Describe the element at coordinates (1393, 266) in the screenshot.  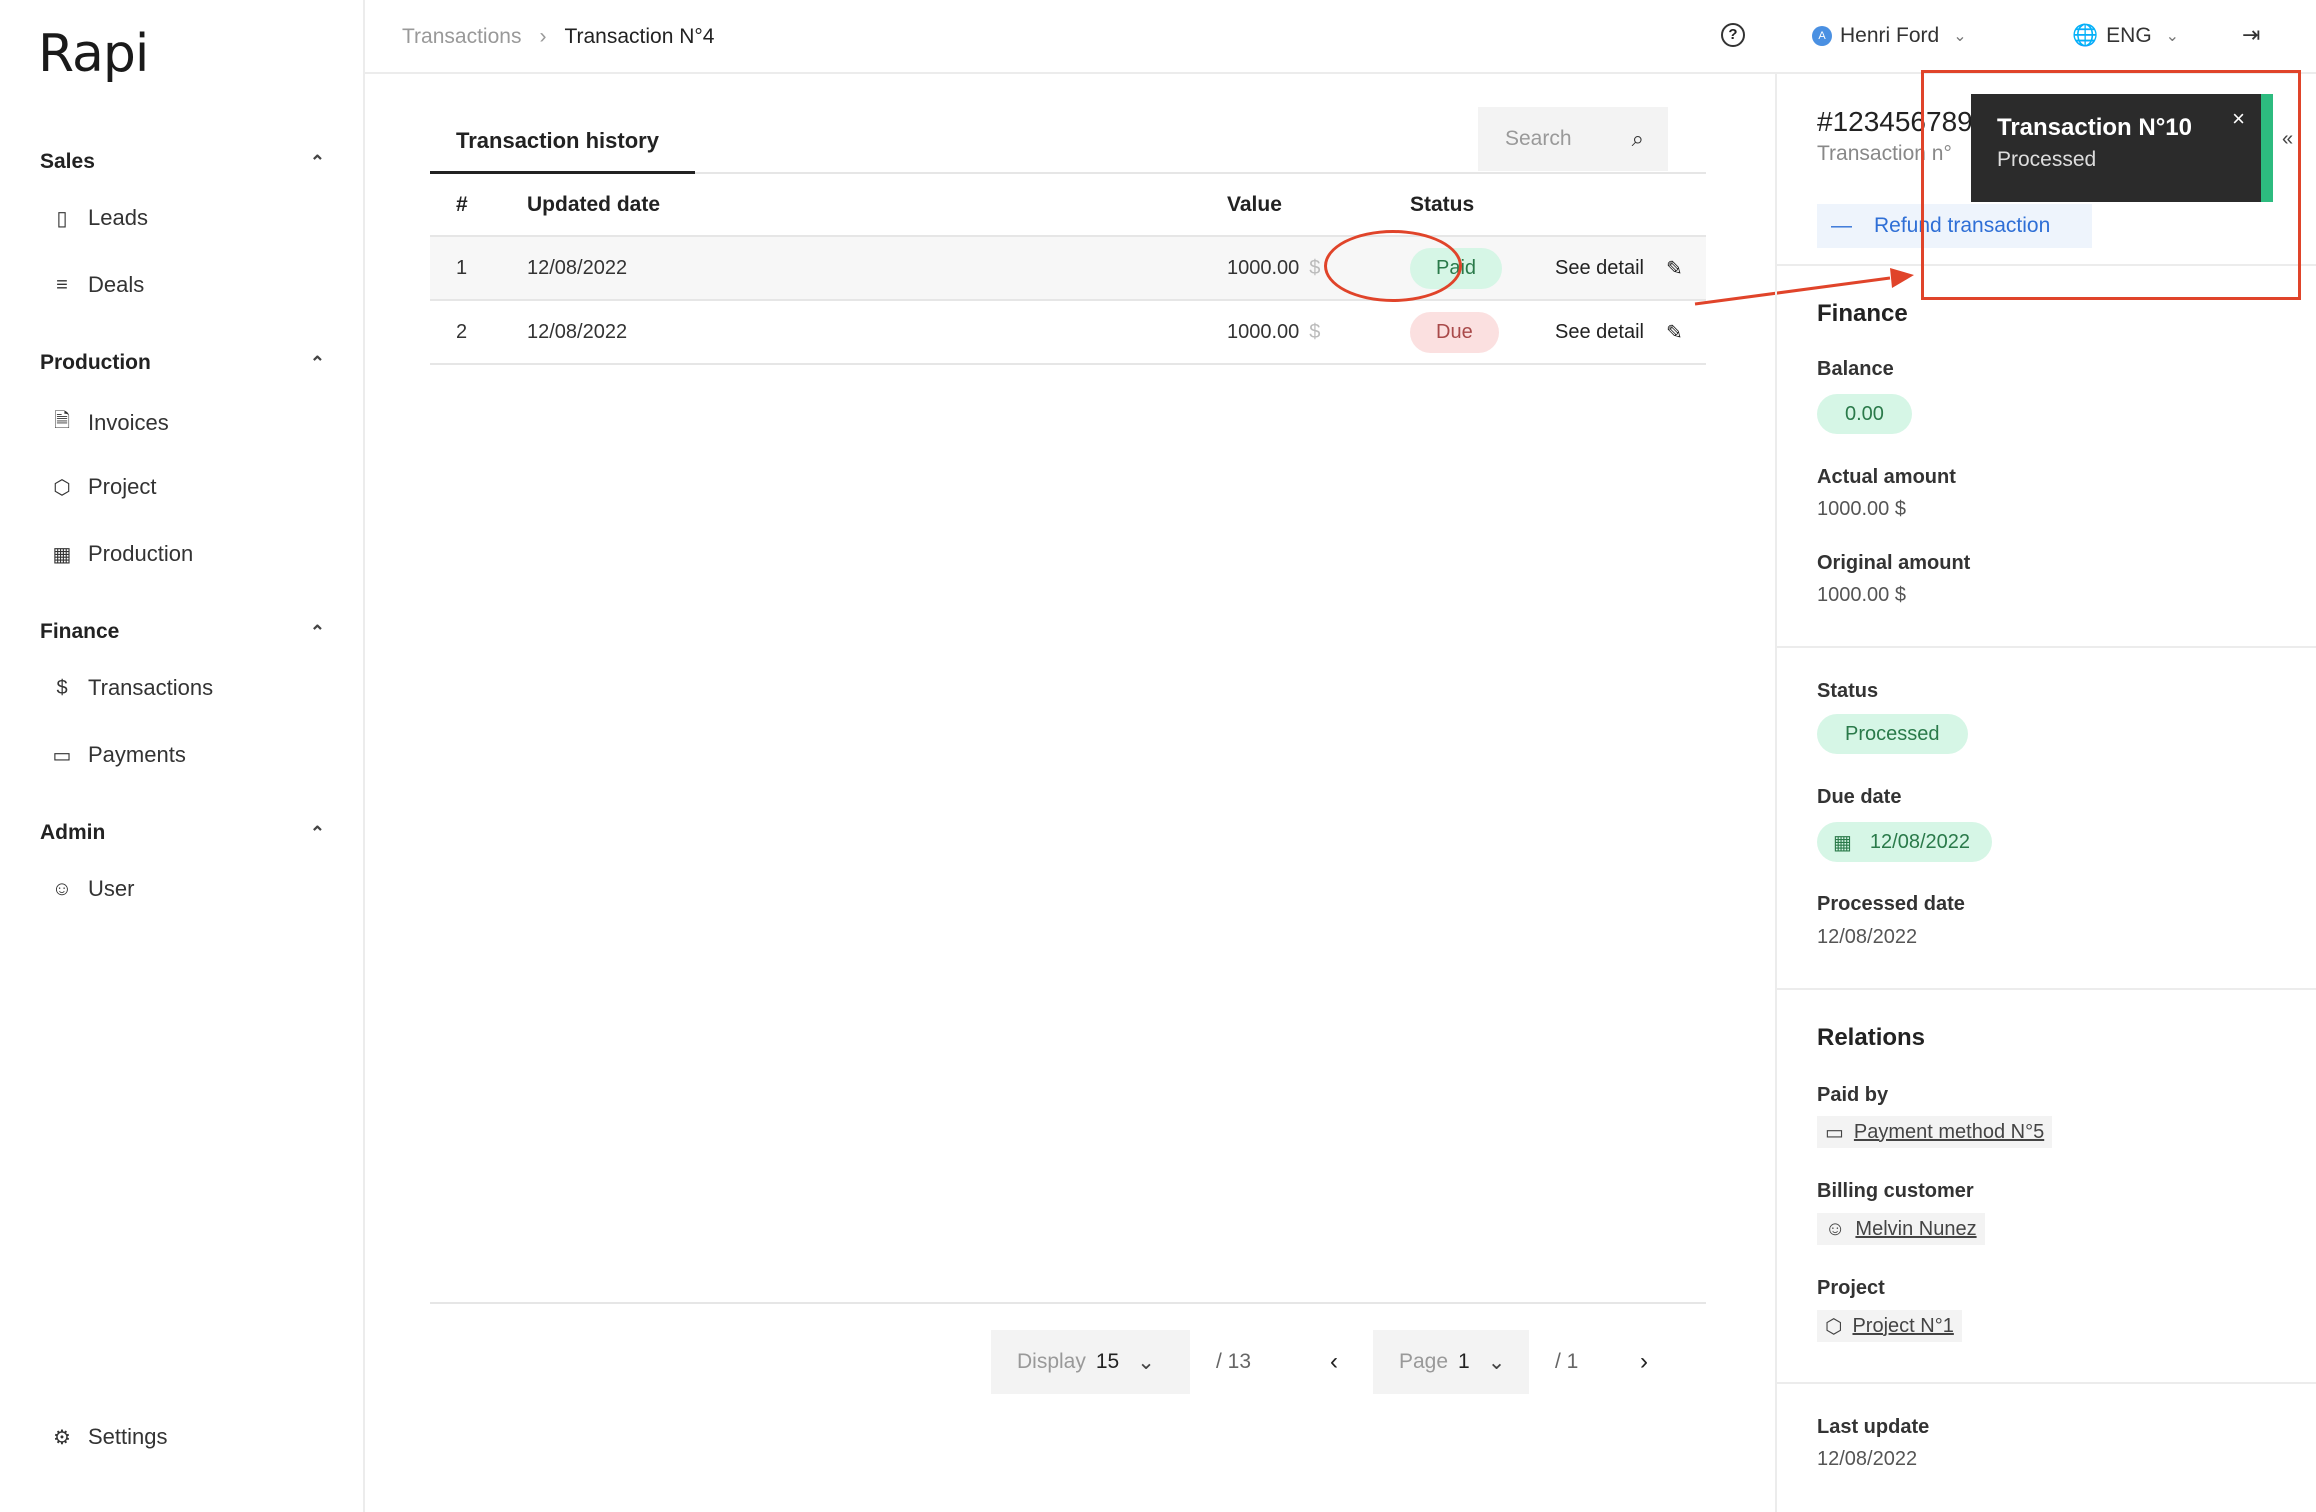
I see `annotation-circle` at that location.